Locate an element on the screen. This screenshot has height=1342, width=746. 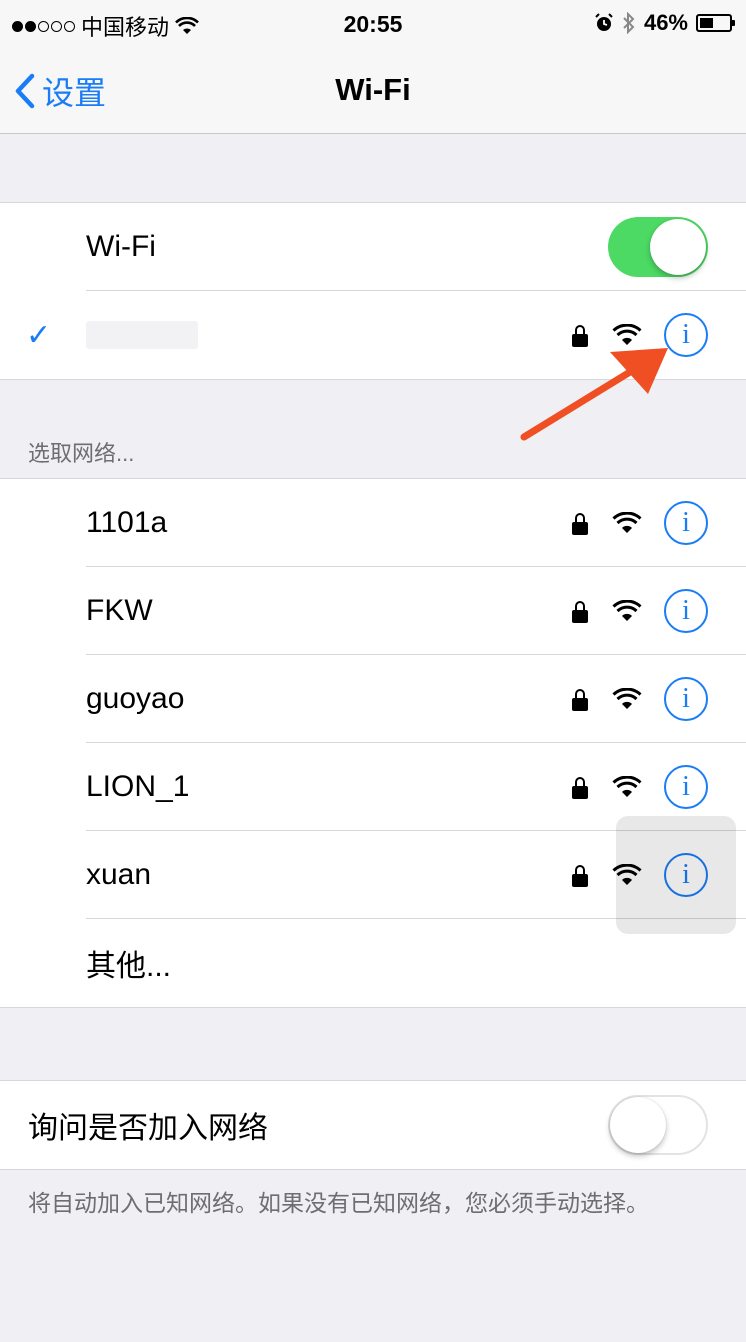
connected-network-name-masked is located at coordinates (142, 335).